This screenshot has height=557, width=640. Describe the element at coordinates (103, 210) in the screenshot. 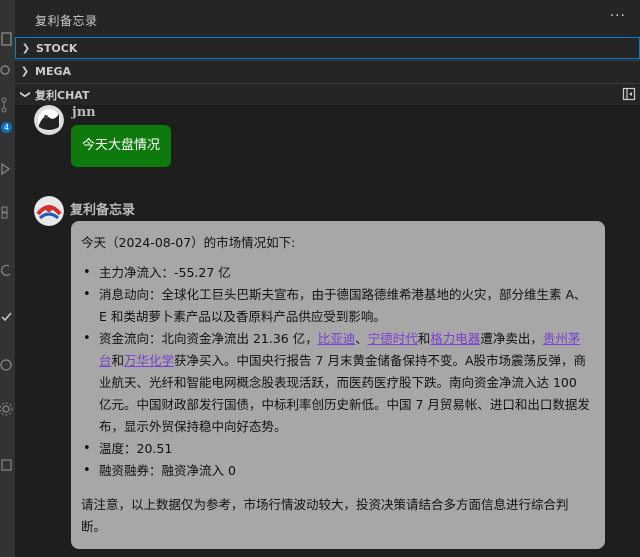

I see `bot-name: 复利备忘录` at that location.